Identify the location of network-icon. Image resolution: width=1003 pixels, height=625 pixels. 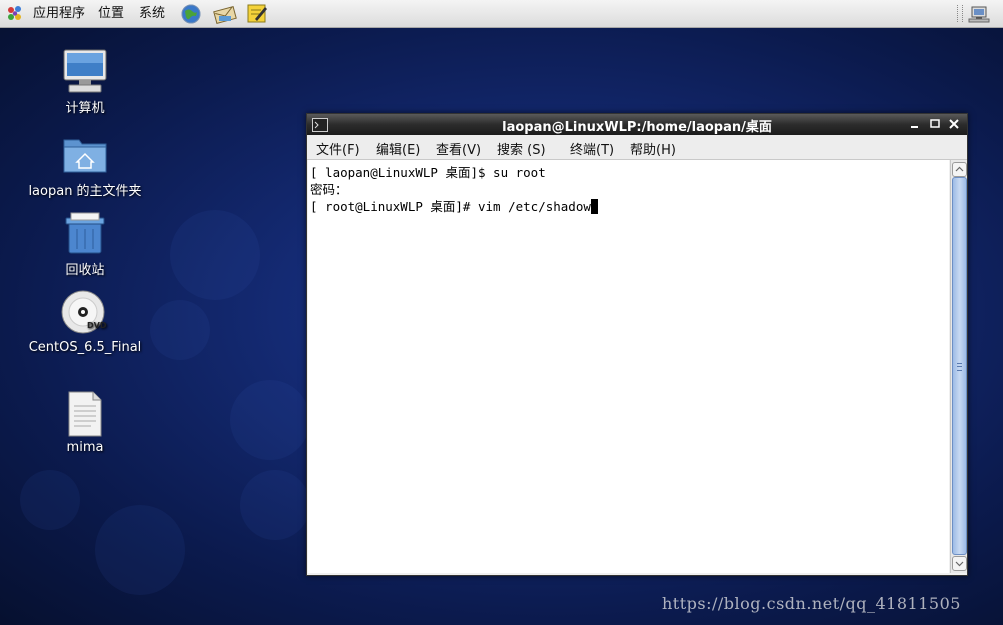
(980, 13).